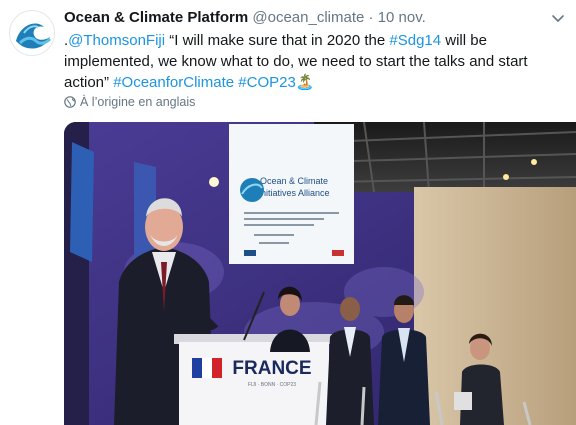 The width and height of the screenshot is (576, 425). What do you see at coordinates (116, 40) in the screenshot?
I see `mention-link: @ThomsonFiji` at bounding box center [116, 40].